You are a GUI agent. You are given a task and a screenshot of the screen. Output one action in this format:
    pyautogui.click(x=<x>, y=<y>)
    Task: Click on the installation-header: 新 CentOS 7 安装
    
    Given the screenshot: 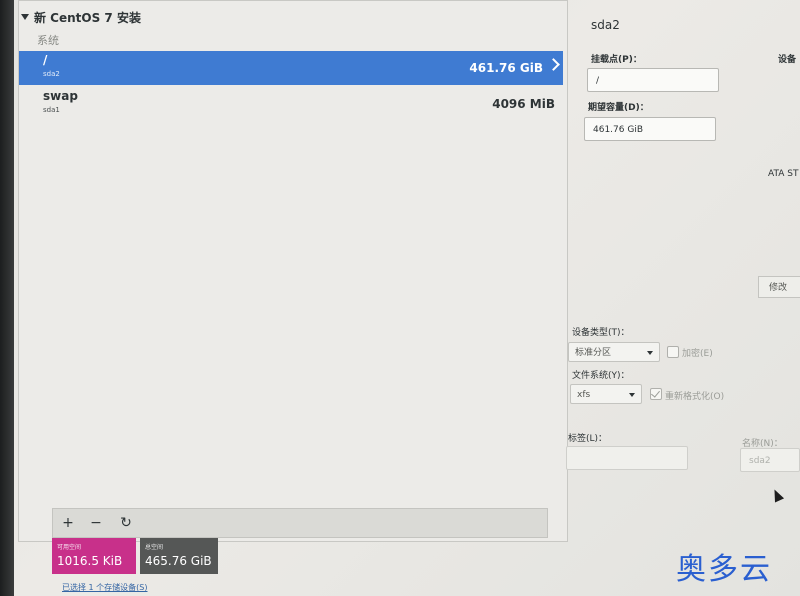 What is the action you would take?
    pyautogui.click(x=81, y=17)
    